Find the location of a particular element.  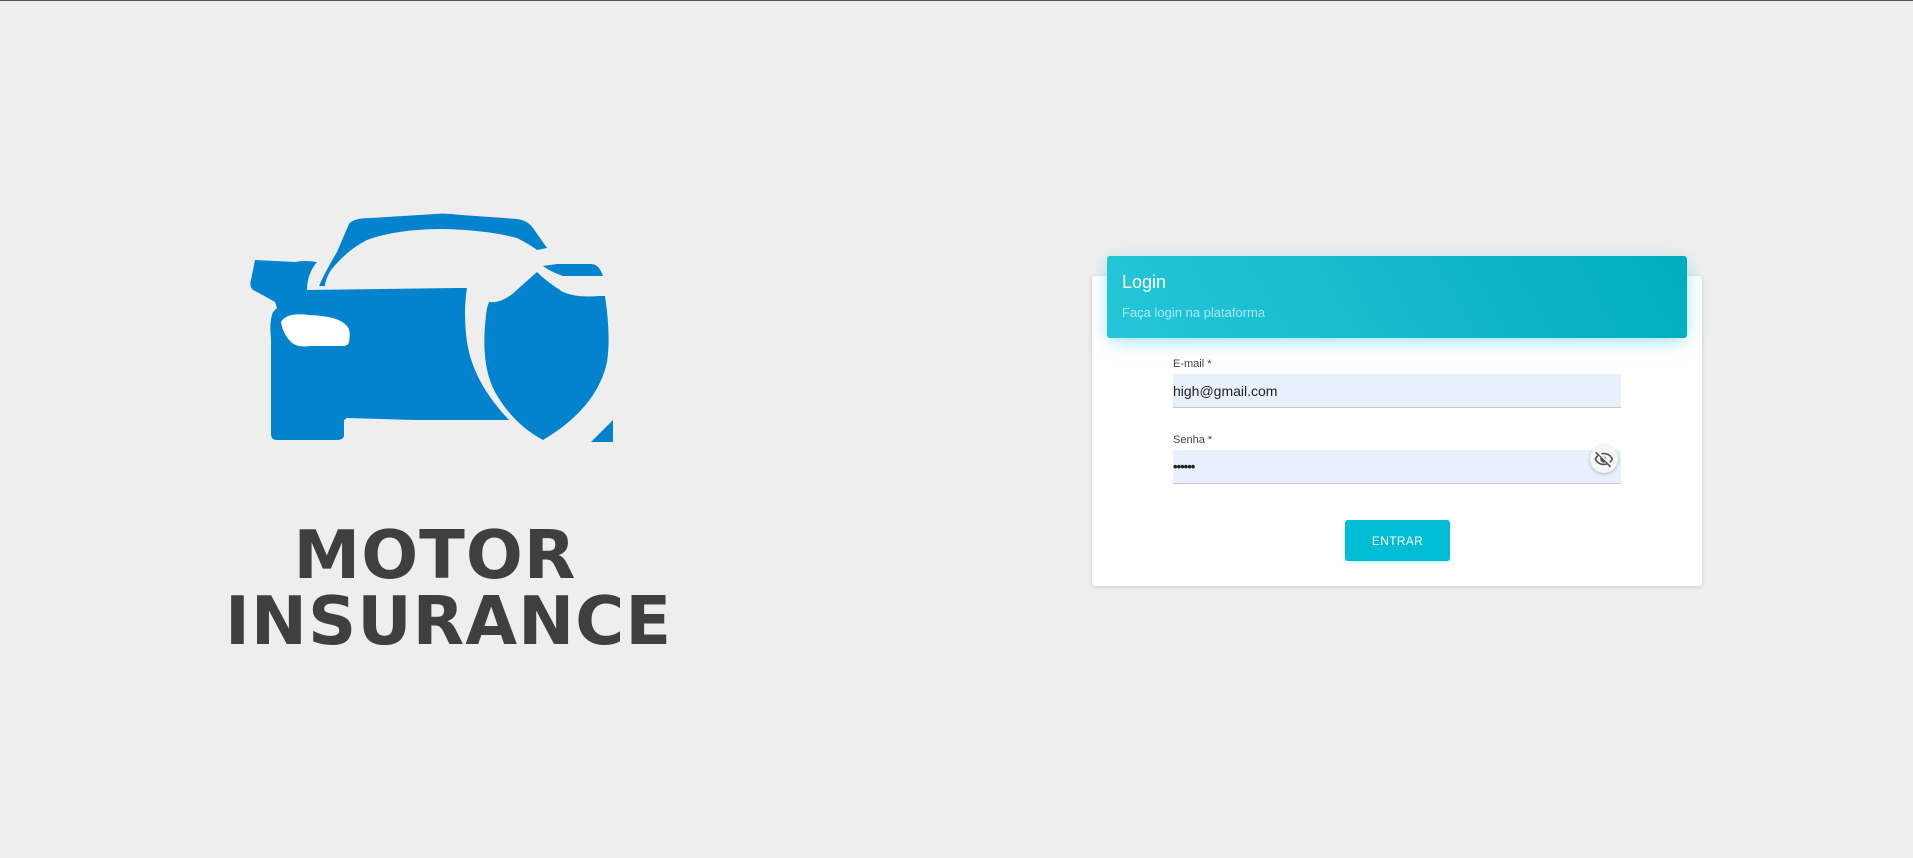

car-shield-icon is located at coordinates (431, 327).